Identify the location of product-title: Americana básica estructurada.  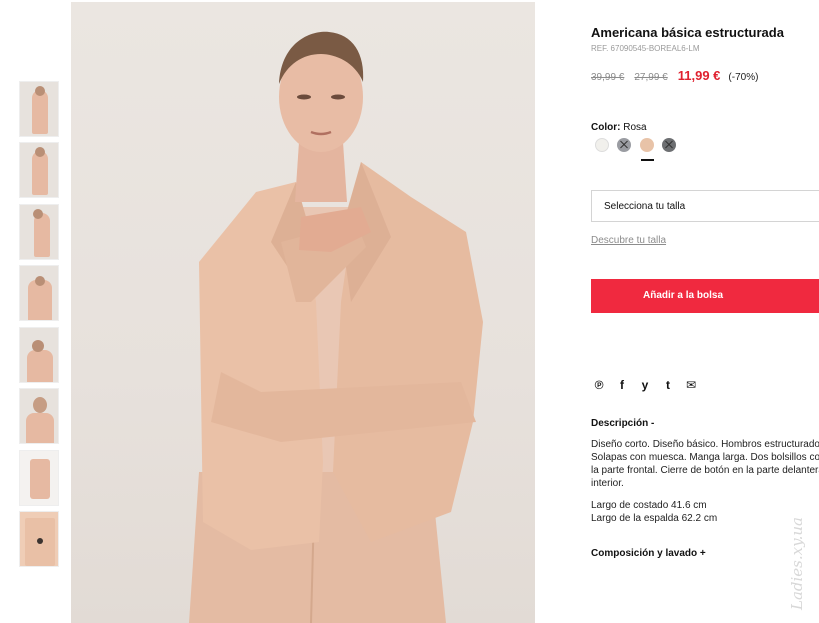
(687, 32).